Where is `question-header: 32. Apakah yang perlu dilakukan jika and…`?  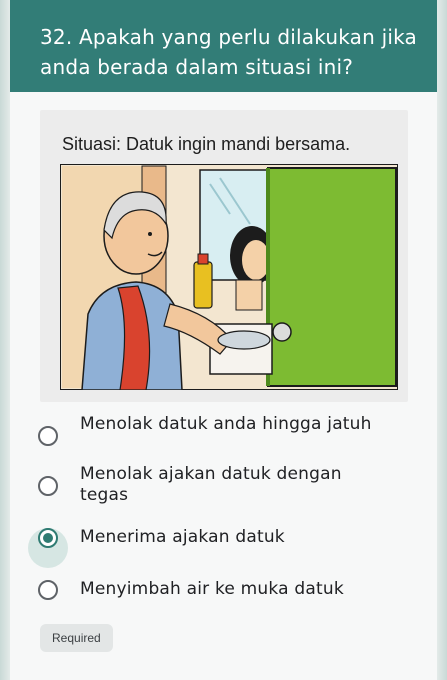 question-header: 32. Apakah yang perlu dilakukan jika and… is located at coordinates (223, 46).